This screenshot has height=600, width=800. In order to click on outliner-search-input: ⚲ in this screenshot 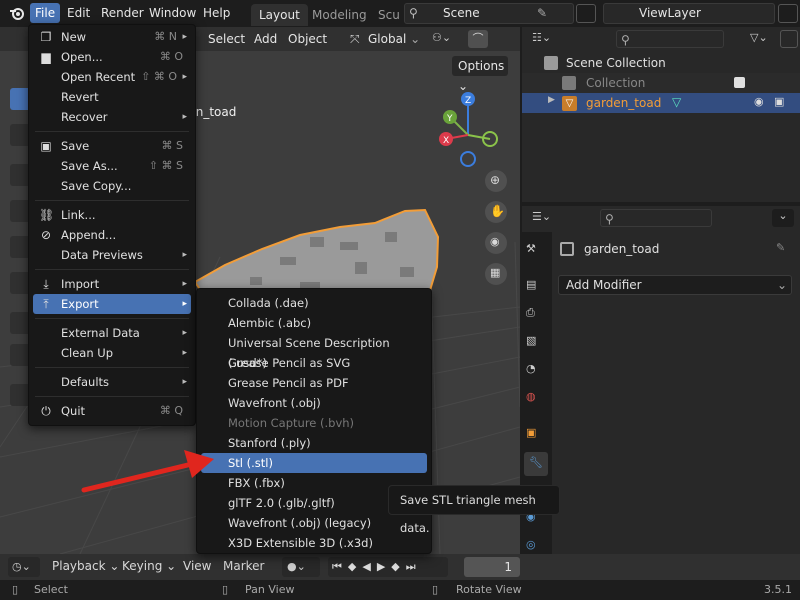, I will do `click(670, 39)`.